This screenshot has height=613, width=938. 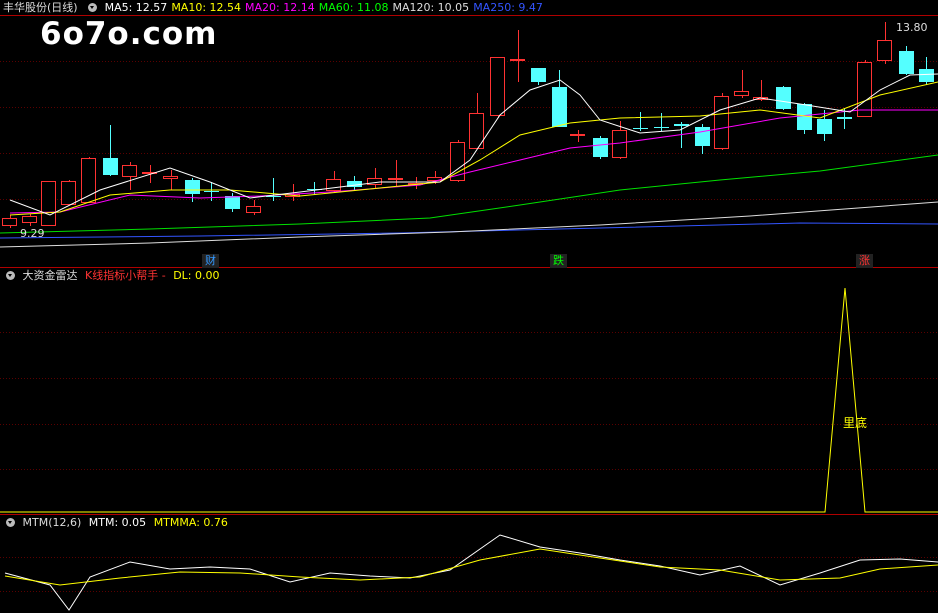 What do you see at coordinates (52, 522) in the screenshot?
I see `mtm-title: MTM(12,6)` at bounding box center [52, 522].